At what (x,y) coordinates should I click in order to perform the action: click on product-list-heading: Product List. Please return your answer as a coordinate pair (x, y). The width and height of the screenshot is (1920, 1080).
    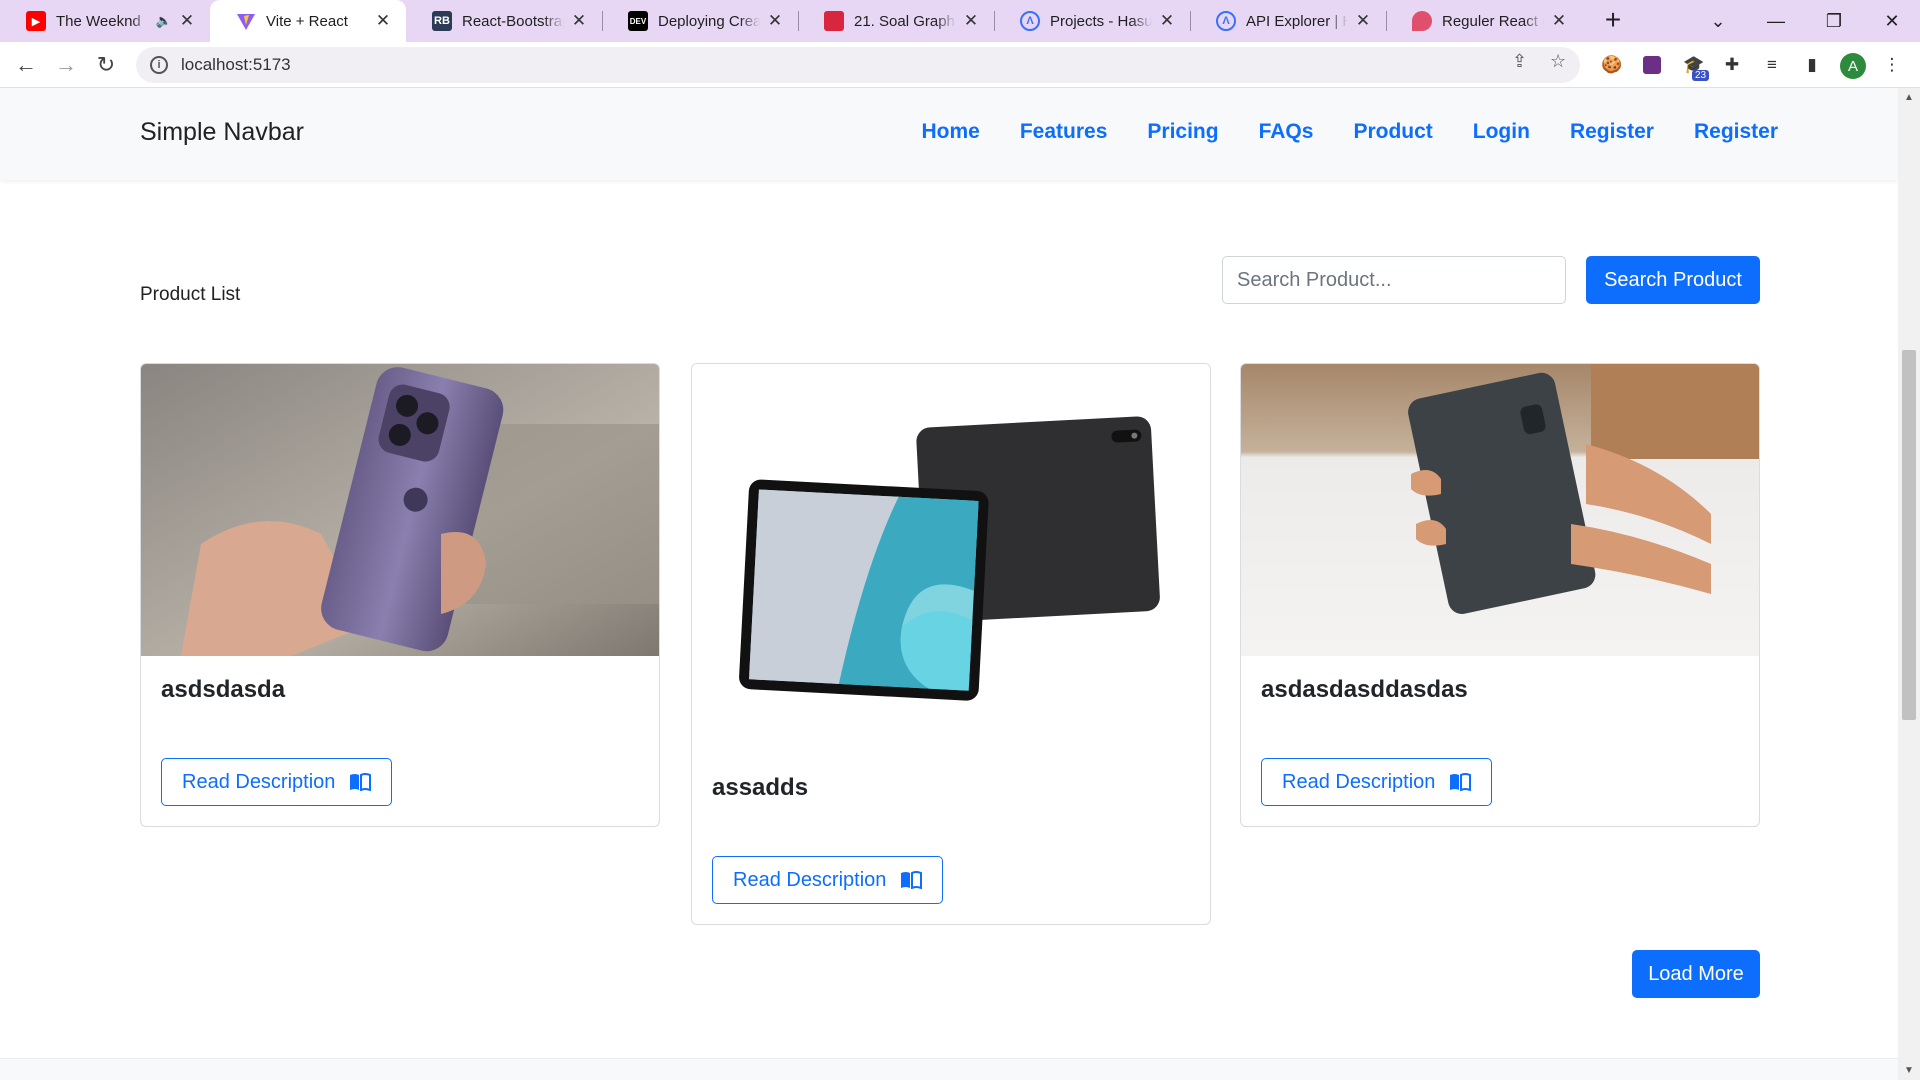
    Looking at the image, I should click on (190, 294).